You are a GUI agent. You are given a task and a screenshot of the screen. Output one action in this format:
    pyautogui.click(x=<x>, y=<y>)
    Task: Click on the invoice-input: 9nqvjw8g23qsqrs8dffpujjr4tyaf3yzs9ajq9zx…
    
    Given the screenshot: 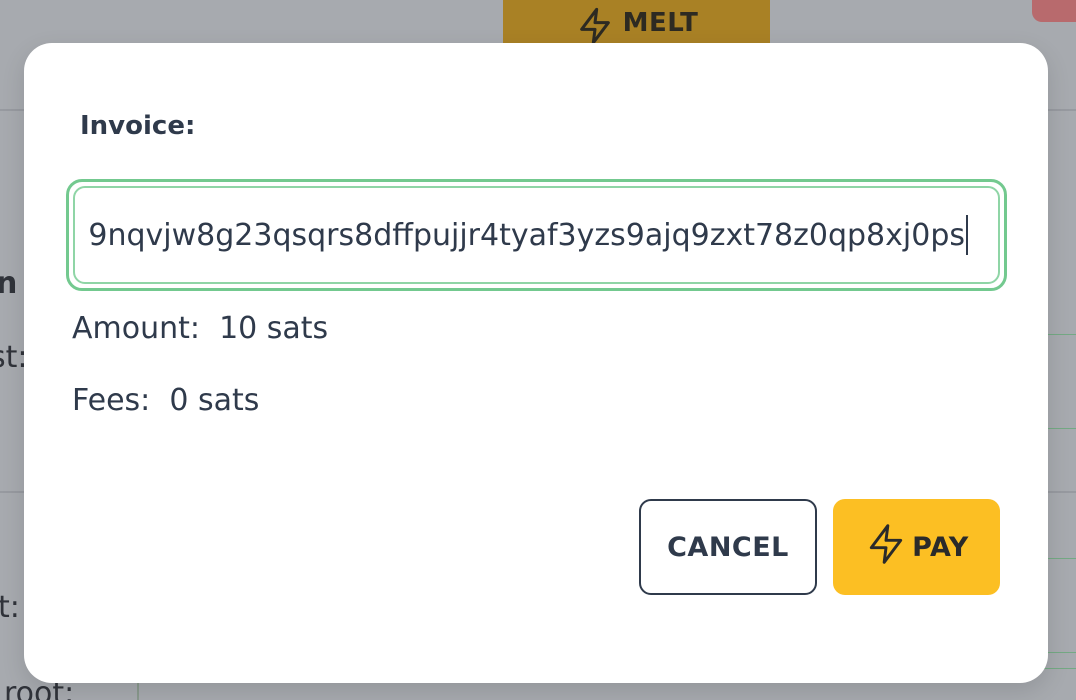 What is the action you would take?
    pyautogui.click(x=536, y=235)
    